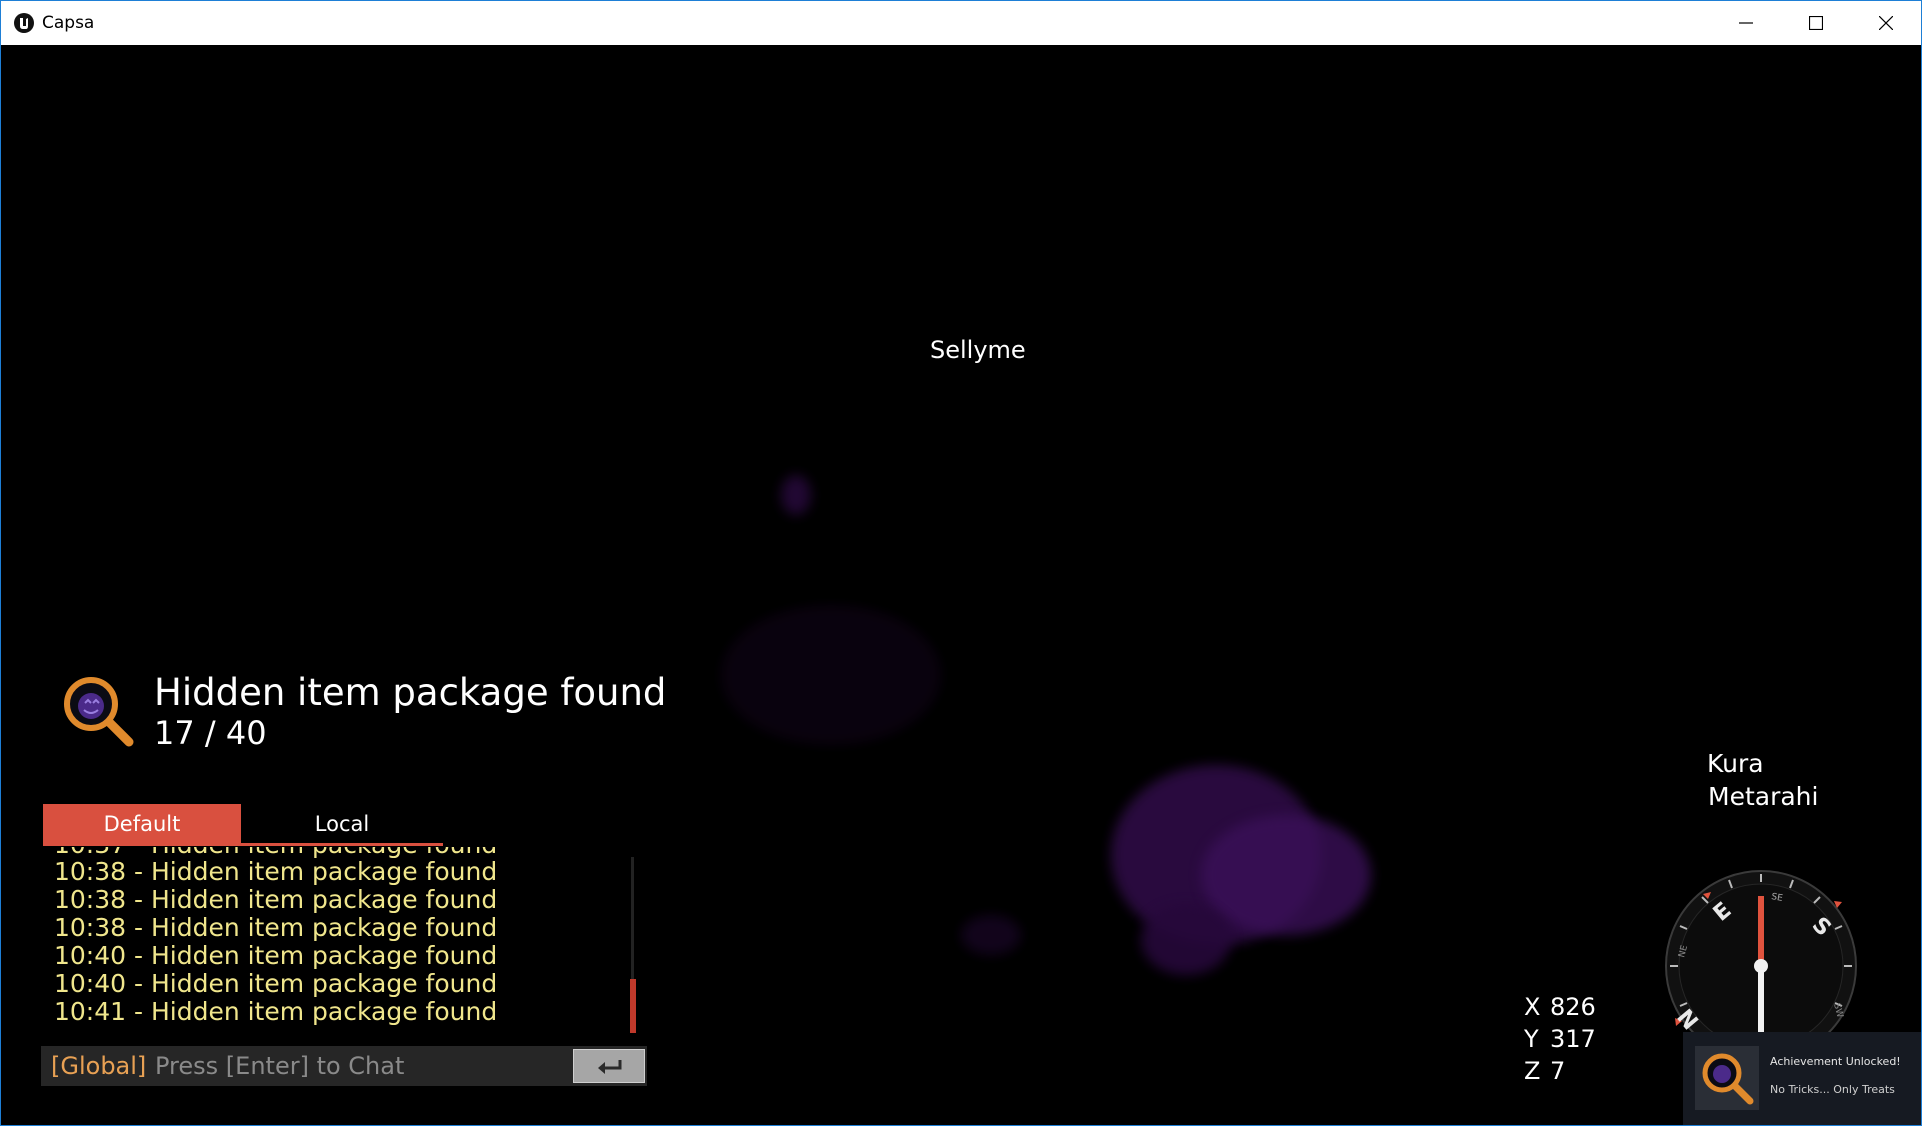 This screenshot has width=1922, height=1126. Describe the element at coordinates (1832, 1089) in the screenshot. I see `achievement-subtitle: No Tricks... Only Treats` at that location.